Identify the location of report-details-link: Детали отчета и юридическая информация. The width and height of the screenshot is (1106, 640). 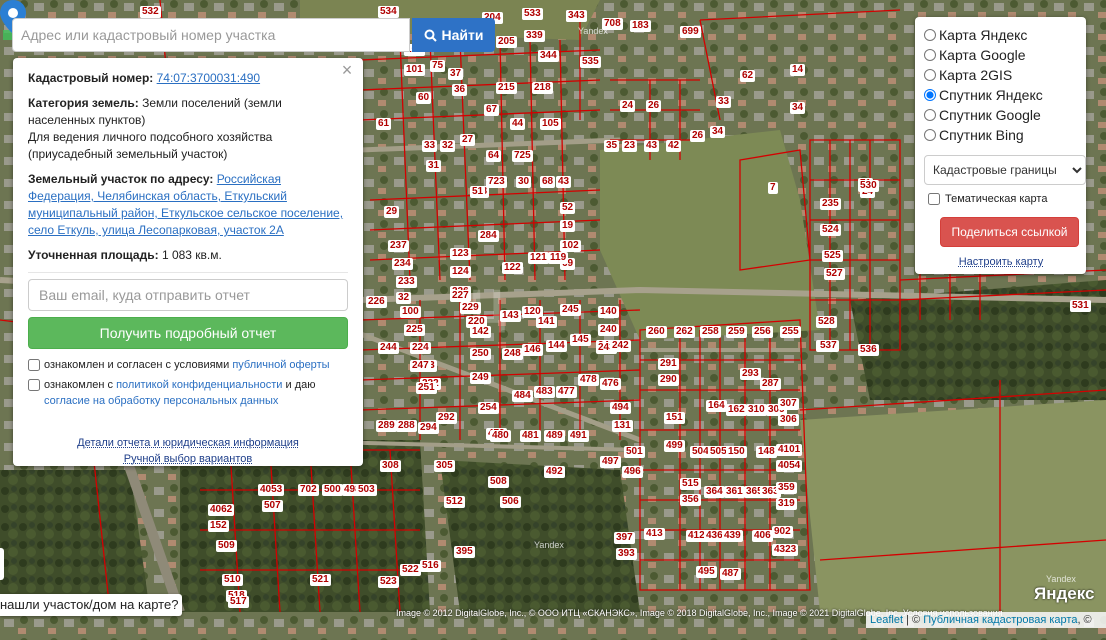
(188, 443).